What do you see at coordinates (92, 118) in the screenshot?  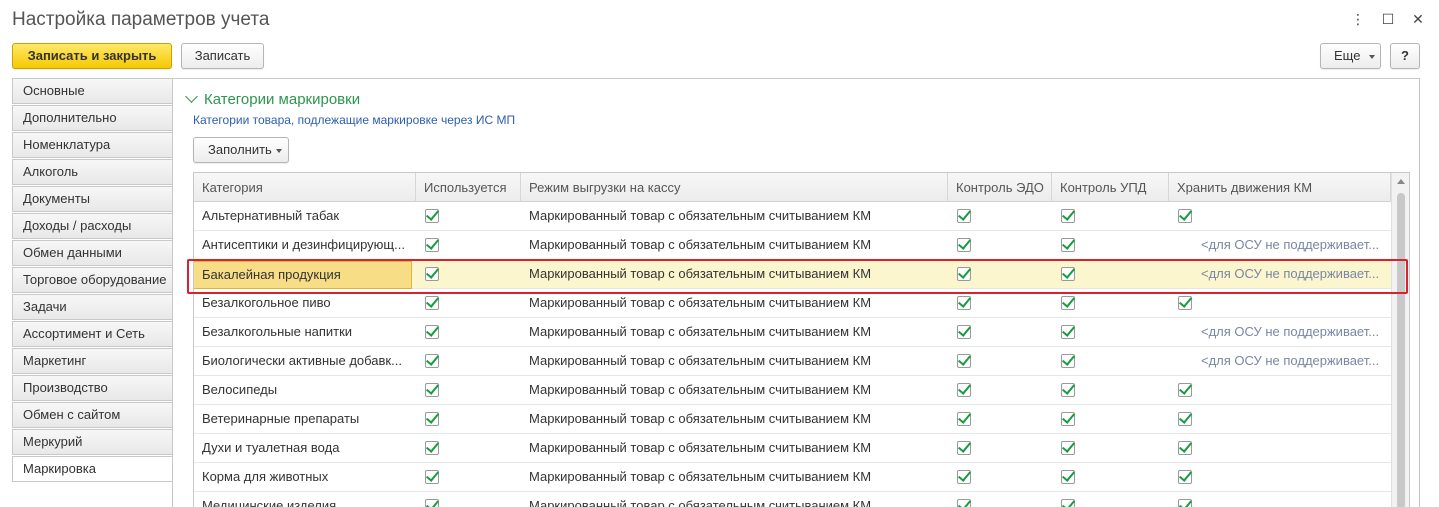 I see `sidebar-item: Дополнительно` at bounding box center [92, 118].